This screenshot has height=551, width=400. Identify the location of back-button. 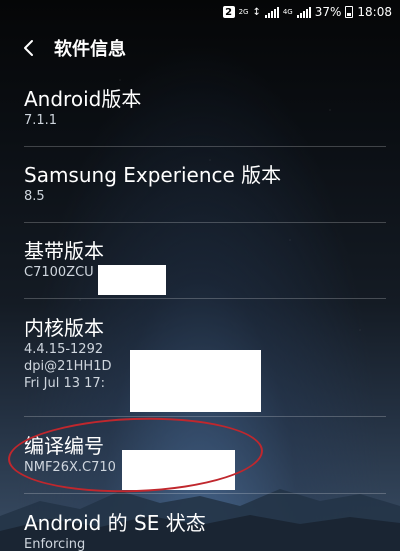
(28, 48).